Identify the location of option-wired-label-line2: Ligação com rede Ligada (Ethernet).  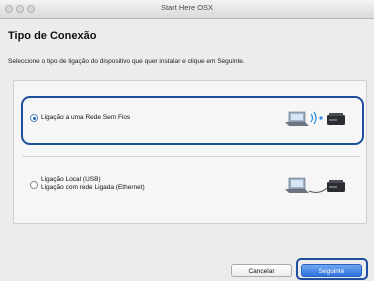
(93, 188).